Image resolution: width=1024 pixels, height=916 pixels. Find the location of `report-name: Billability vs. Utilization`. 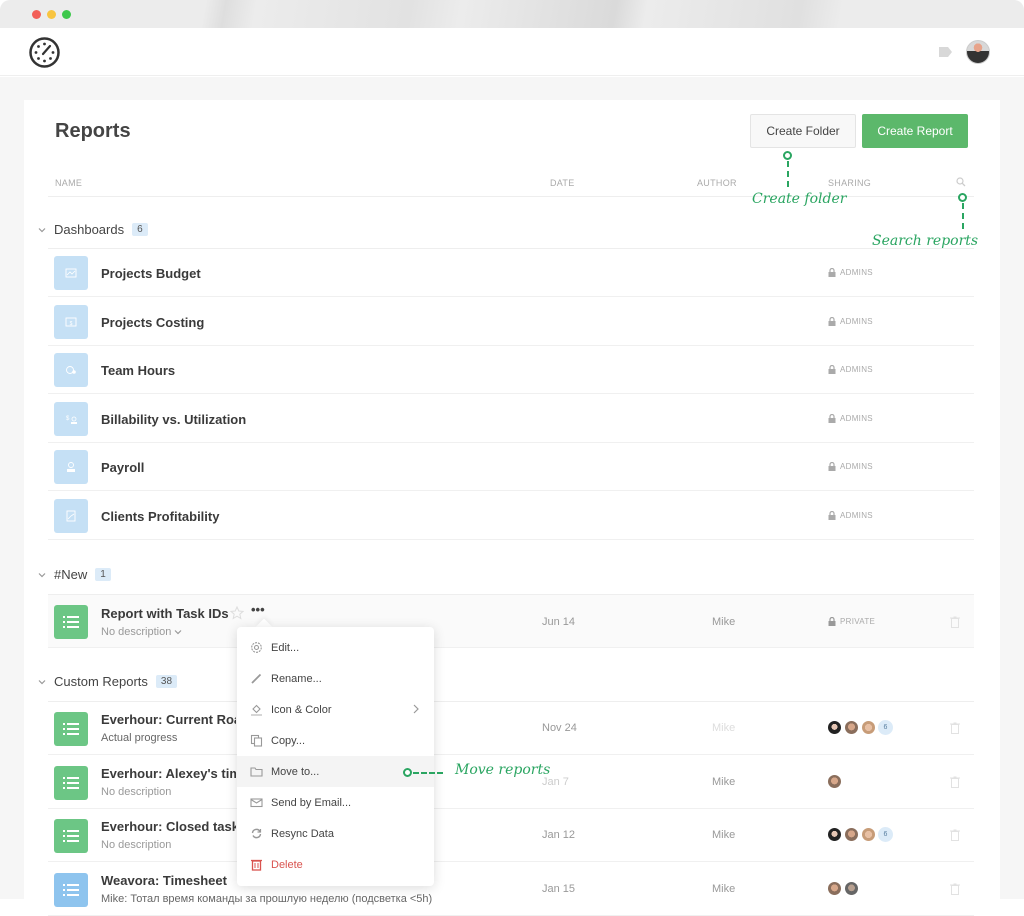

report-name: Billability vs. Utilization is located at coordinates (173, 419).